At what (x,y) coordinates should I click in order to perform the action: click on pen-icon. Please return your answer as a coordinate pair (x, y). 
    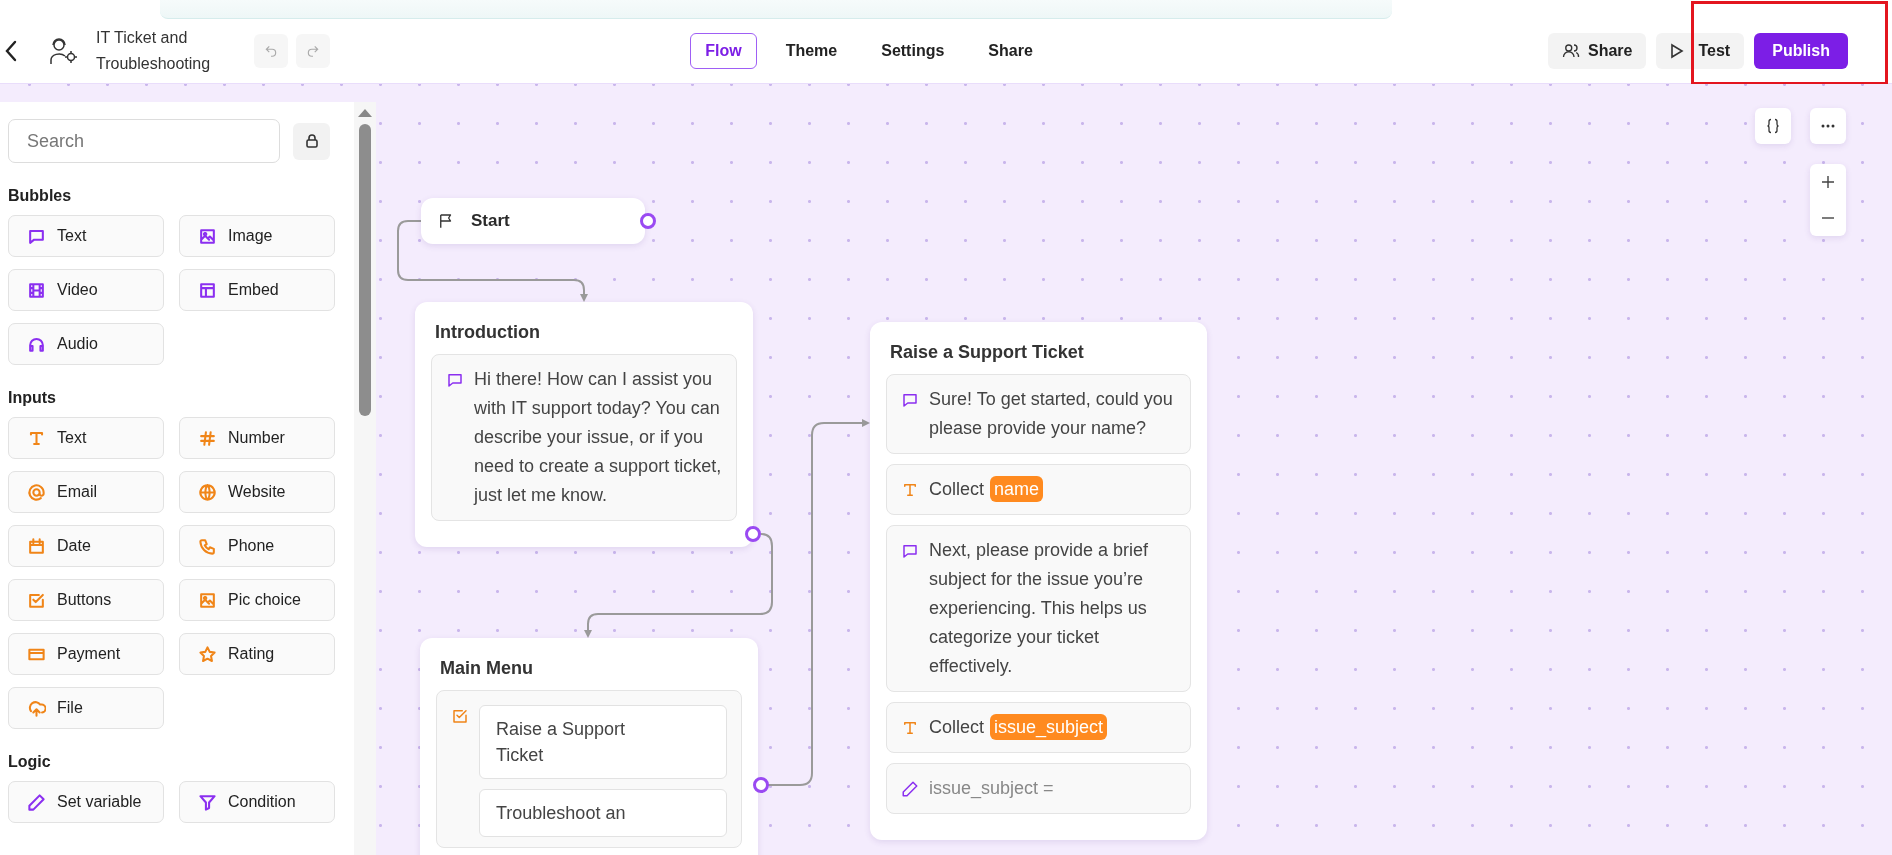
    Looking at the image, I should click on (910, 789).